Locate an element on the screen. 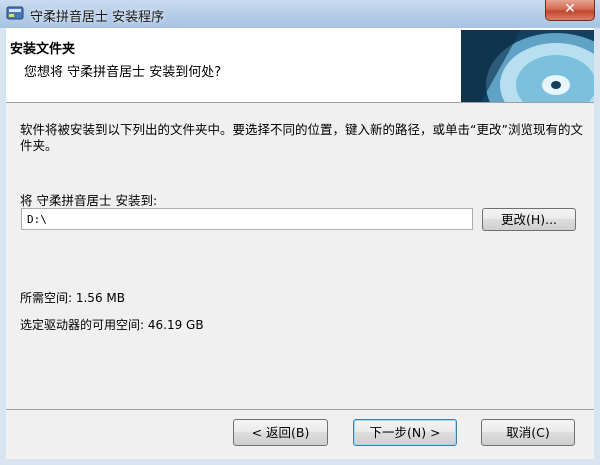 This screenshot has width=600, height=465. space-available-text: 选定驱动器的可用空间: 46.19 GB is located at coordinates (112, 325).